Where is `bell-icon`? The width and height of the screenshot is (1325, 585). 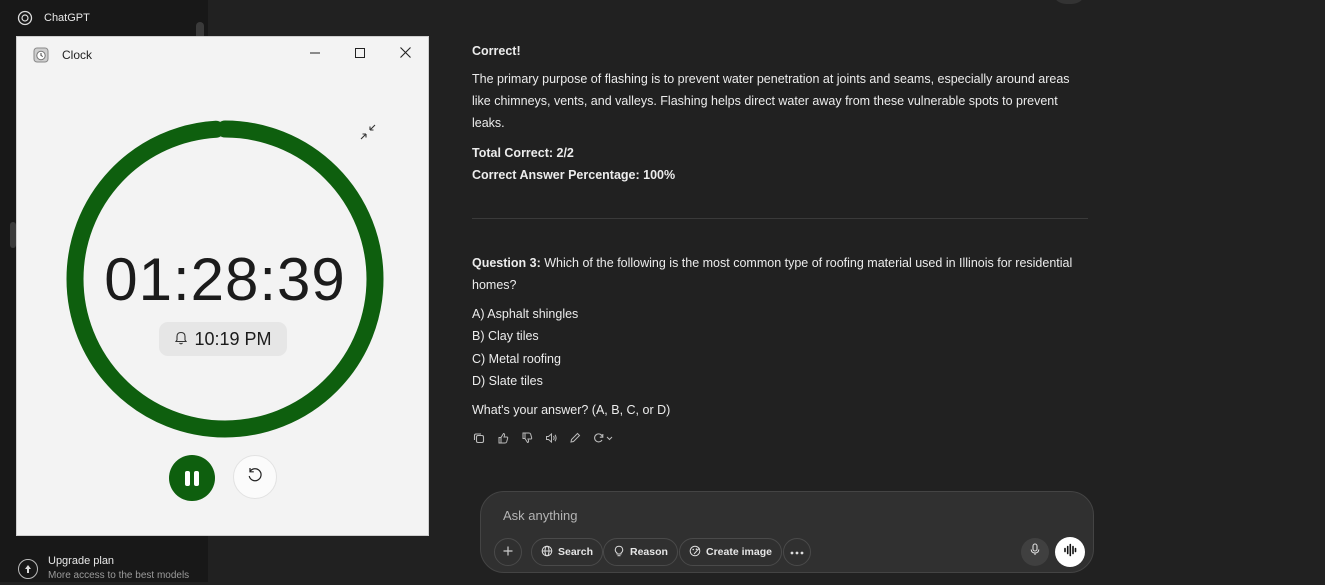
bell-icon is located at coordinates (181, 339).